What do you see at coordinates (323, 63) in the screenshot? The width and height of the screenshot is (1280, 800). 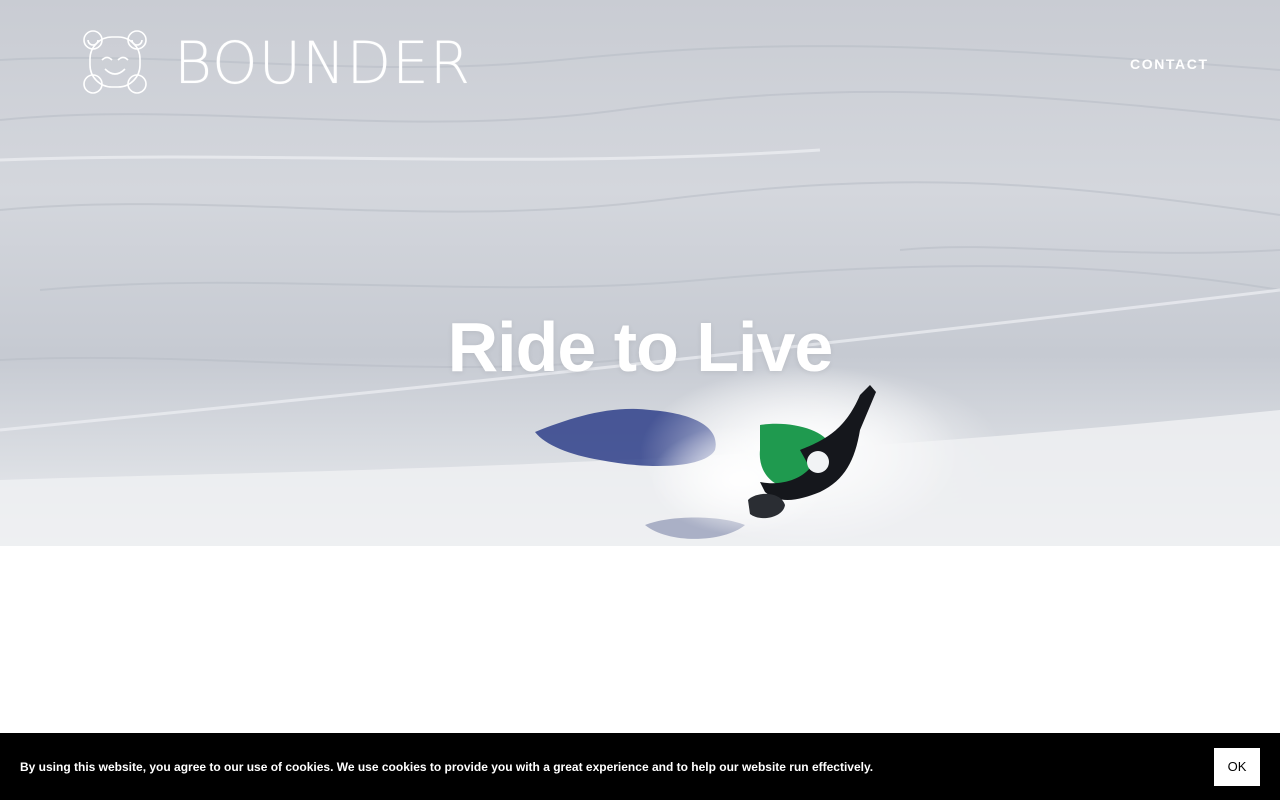 I see `brand-wordmark: BOUNDER` at bounding box center [323, 63].